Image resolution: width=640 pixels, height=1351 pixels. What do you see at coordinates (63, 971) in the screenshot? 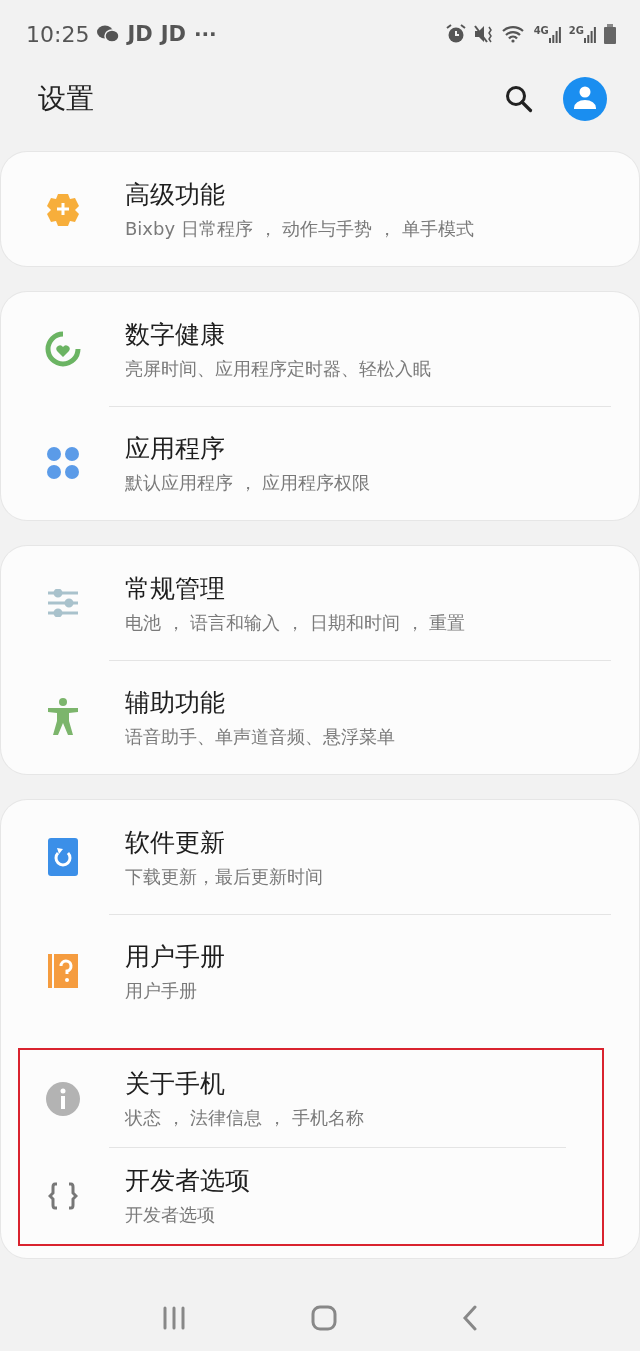
I see `help-book-icon` at bounding box center [63, 971].